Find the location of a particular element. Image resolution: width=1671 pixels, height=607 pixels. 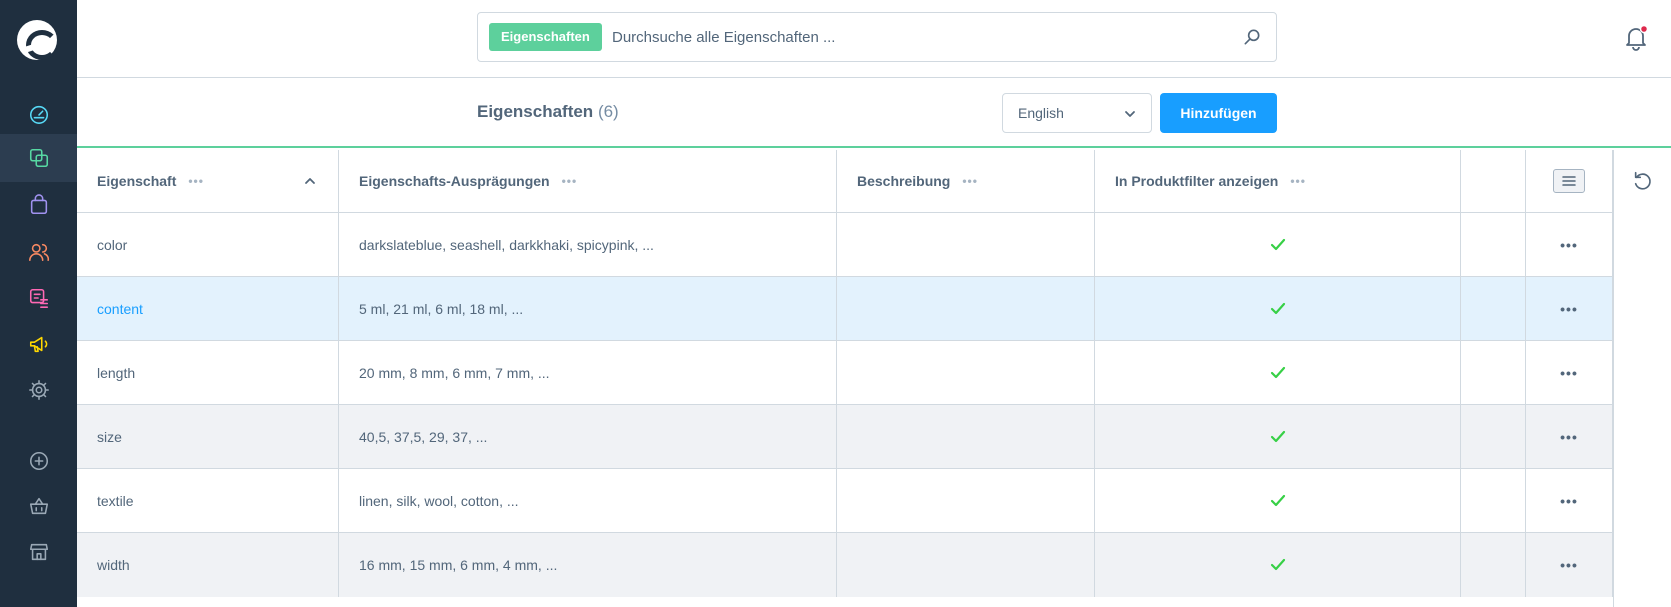

table-row: content 5 ml, 21 ml, 6 ml, 18 ml, ... ••• is located at coordinates (845, 309).